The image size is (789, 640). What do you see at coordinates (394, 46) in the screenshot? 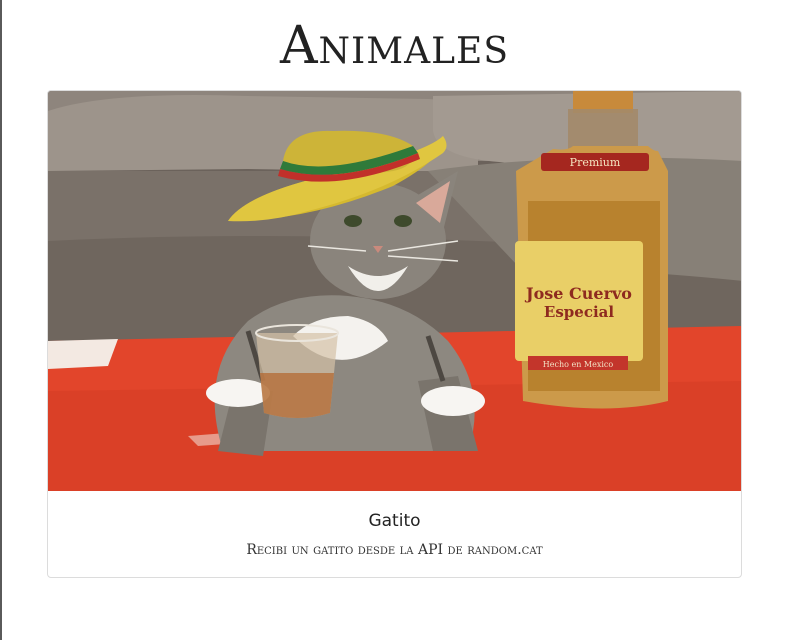
I see `page-title: Animales` at bounding box center [394, 46].